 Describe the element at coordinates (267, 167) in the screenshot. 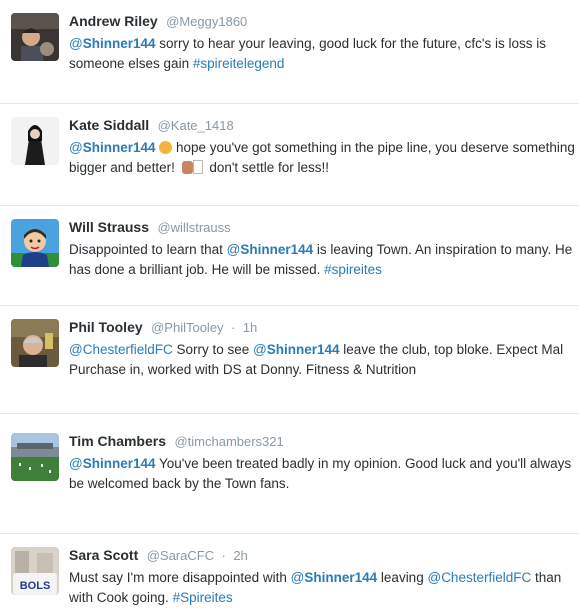

I see `tweet-text-segment: don't settle for less!!` at that location.